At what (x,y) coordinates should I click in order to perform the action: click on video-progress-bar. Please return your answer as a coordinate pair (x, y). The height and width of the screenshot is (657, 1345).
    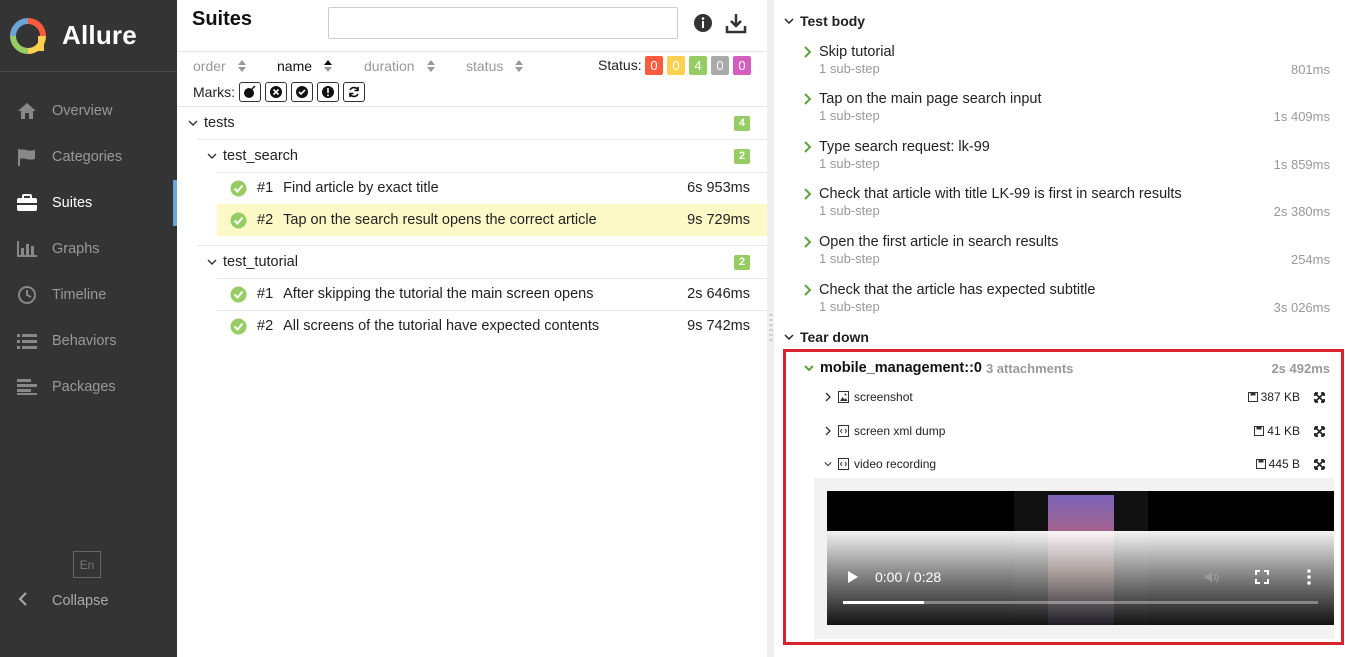
    Looking at the image, I should click on (1080, 602).